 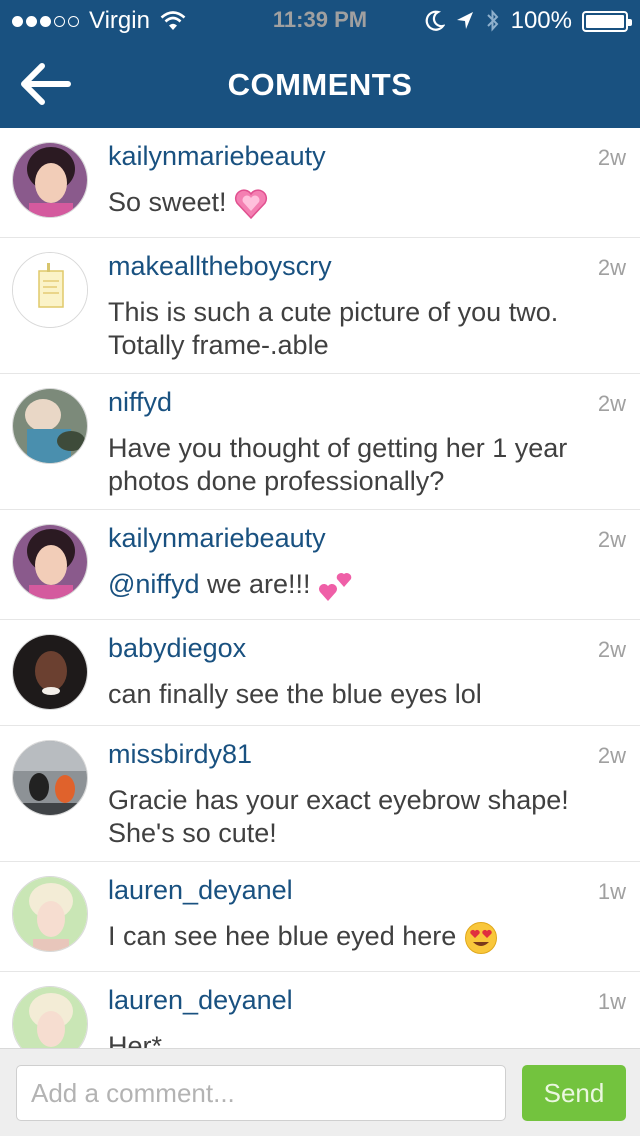 What do you see at coordinates (480, 937) in the screenshot?
I see `heart-eyes-icon` at bounding box center [480, 937].